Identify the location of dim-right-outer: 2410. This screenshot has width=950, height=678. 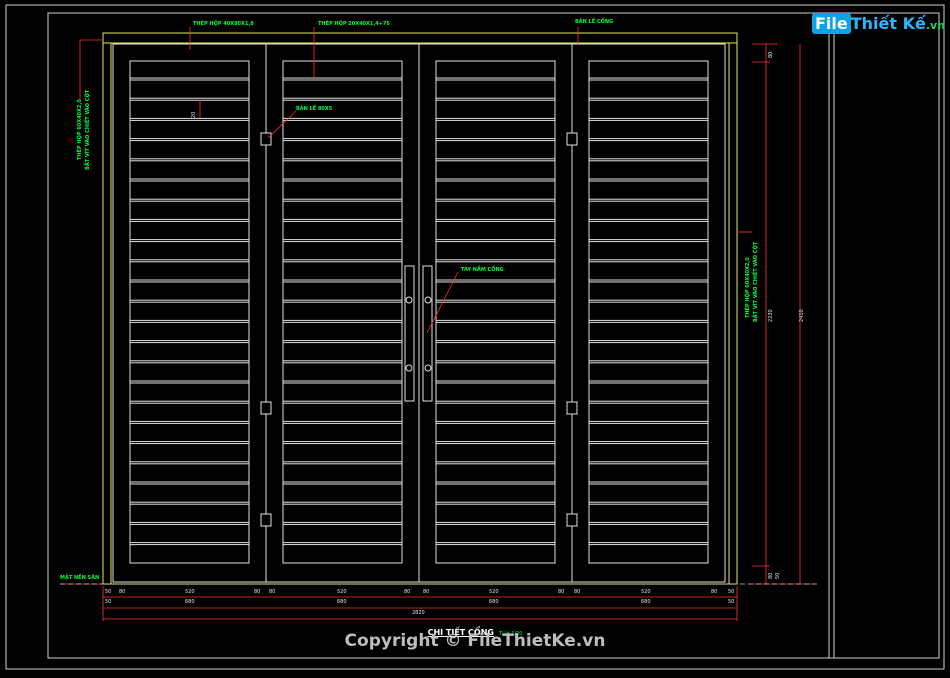
(802, 315).